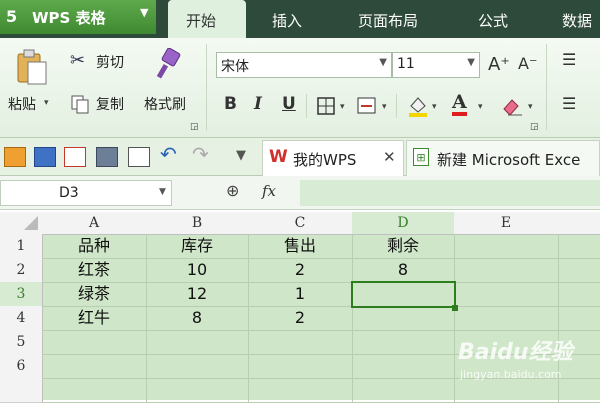 This screenshot has height=403, width=600. Describe the element at coordinates (403, 294) in the screenshot. I see `cell-selection` at that location.